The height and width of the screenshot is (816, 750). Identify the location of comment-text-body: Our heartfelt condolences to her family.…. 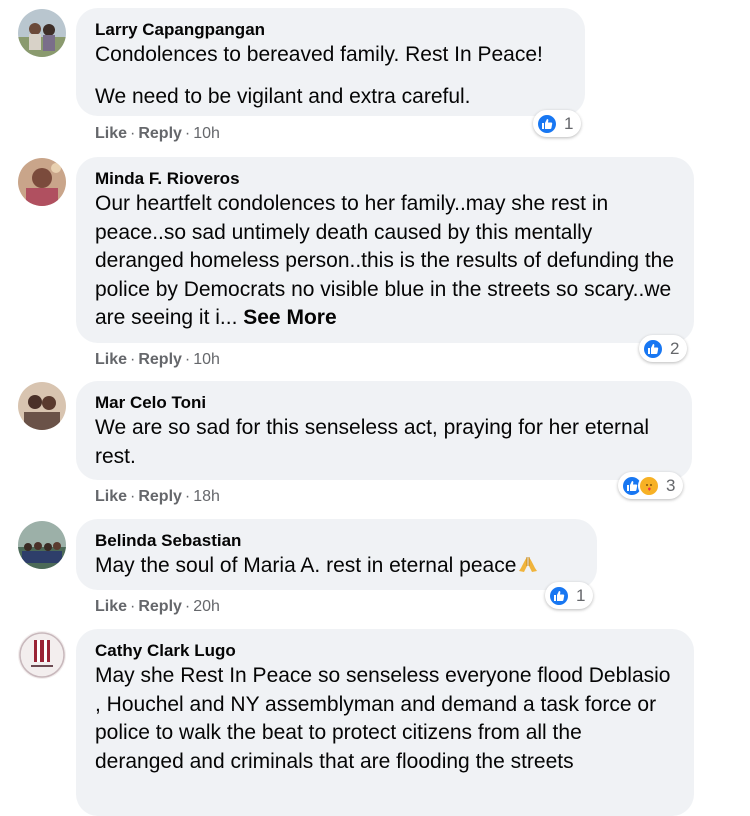
(385, 261).